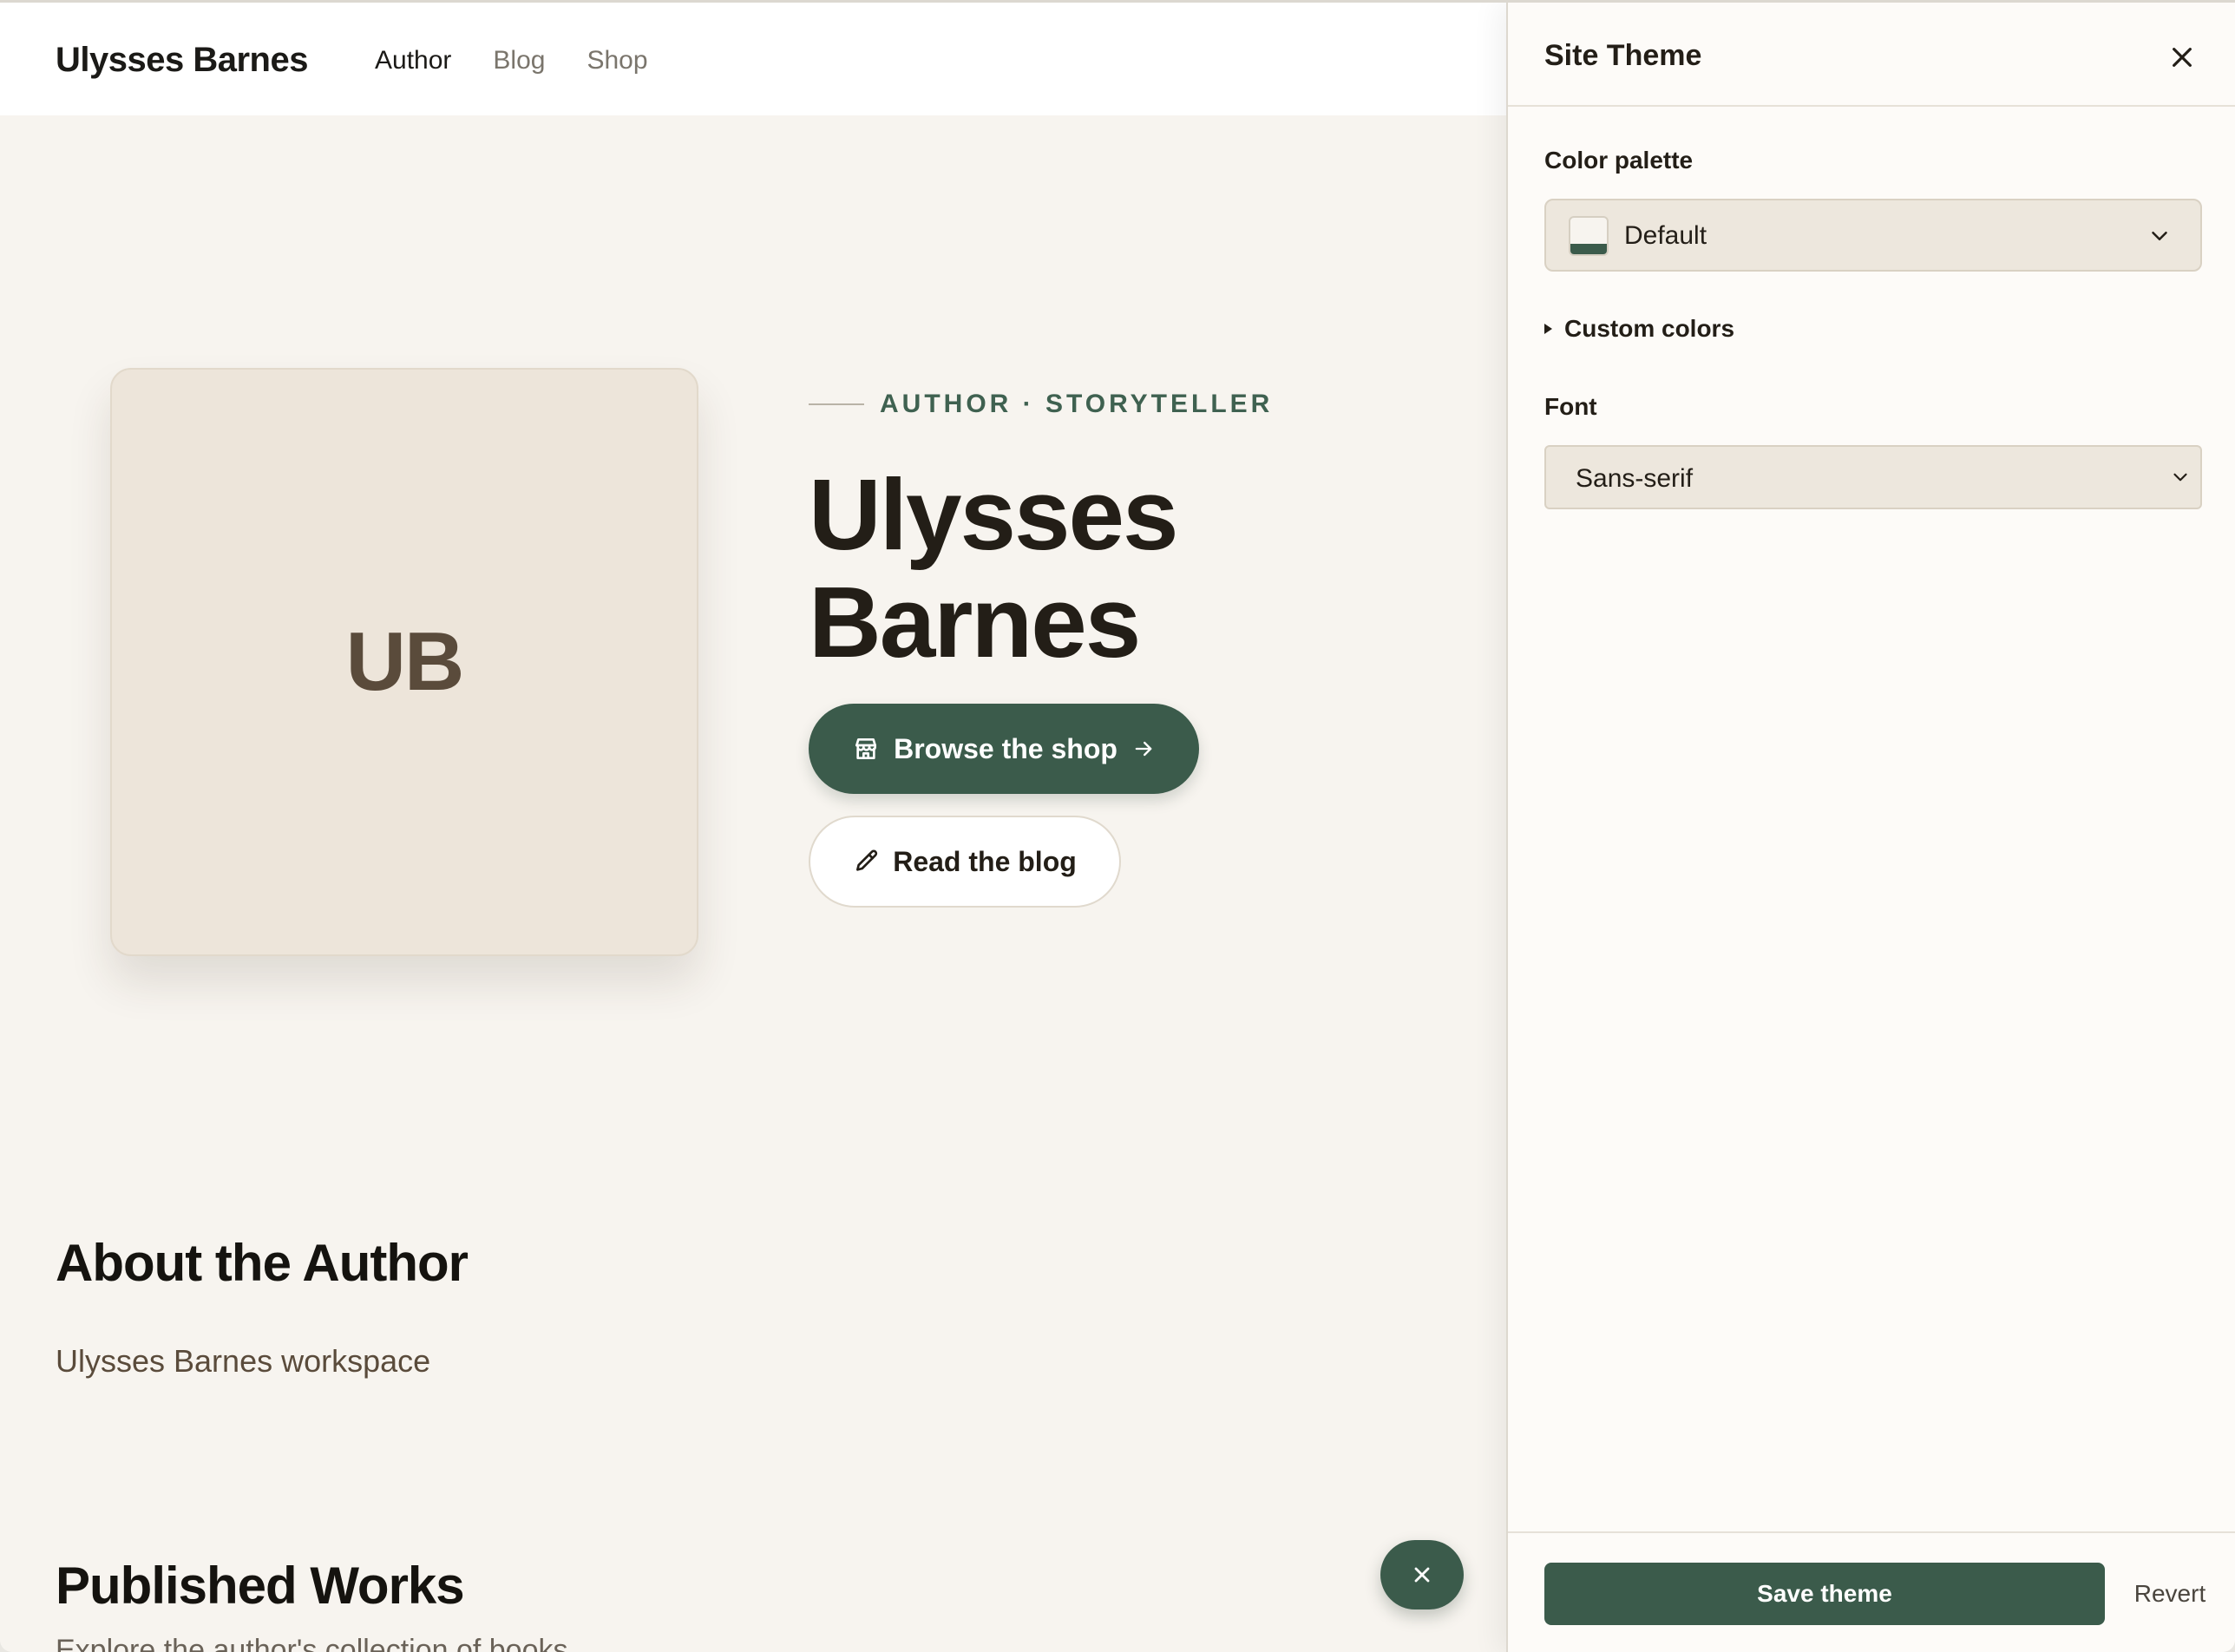 The height and width of the screenshot is (1652, 2235). What do you see at coordinates (985, 861) in the screenshot?
I see `read-blog-label: Read the blog` at bounding box center [985, 861].